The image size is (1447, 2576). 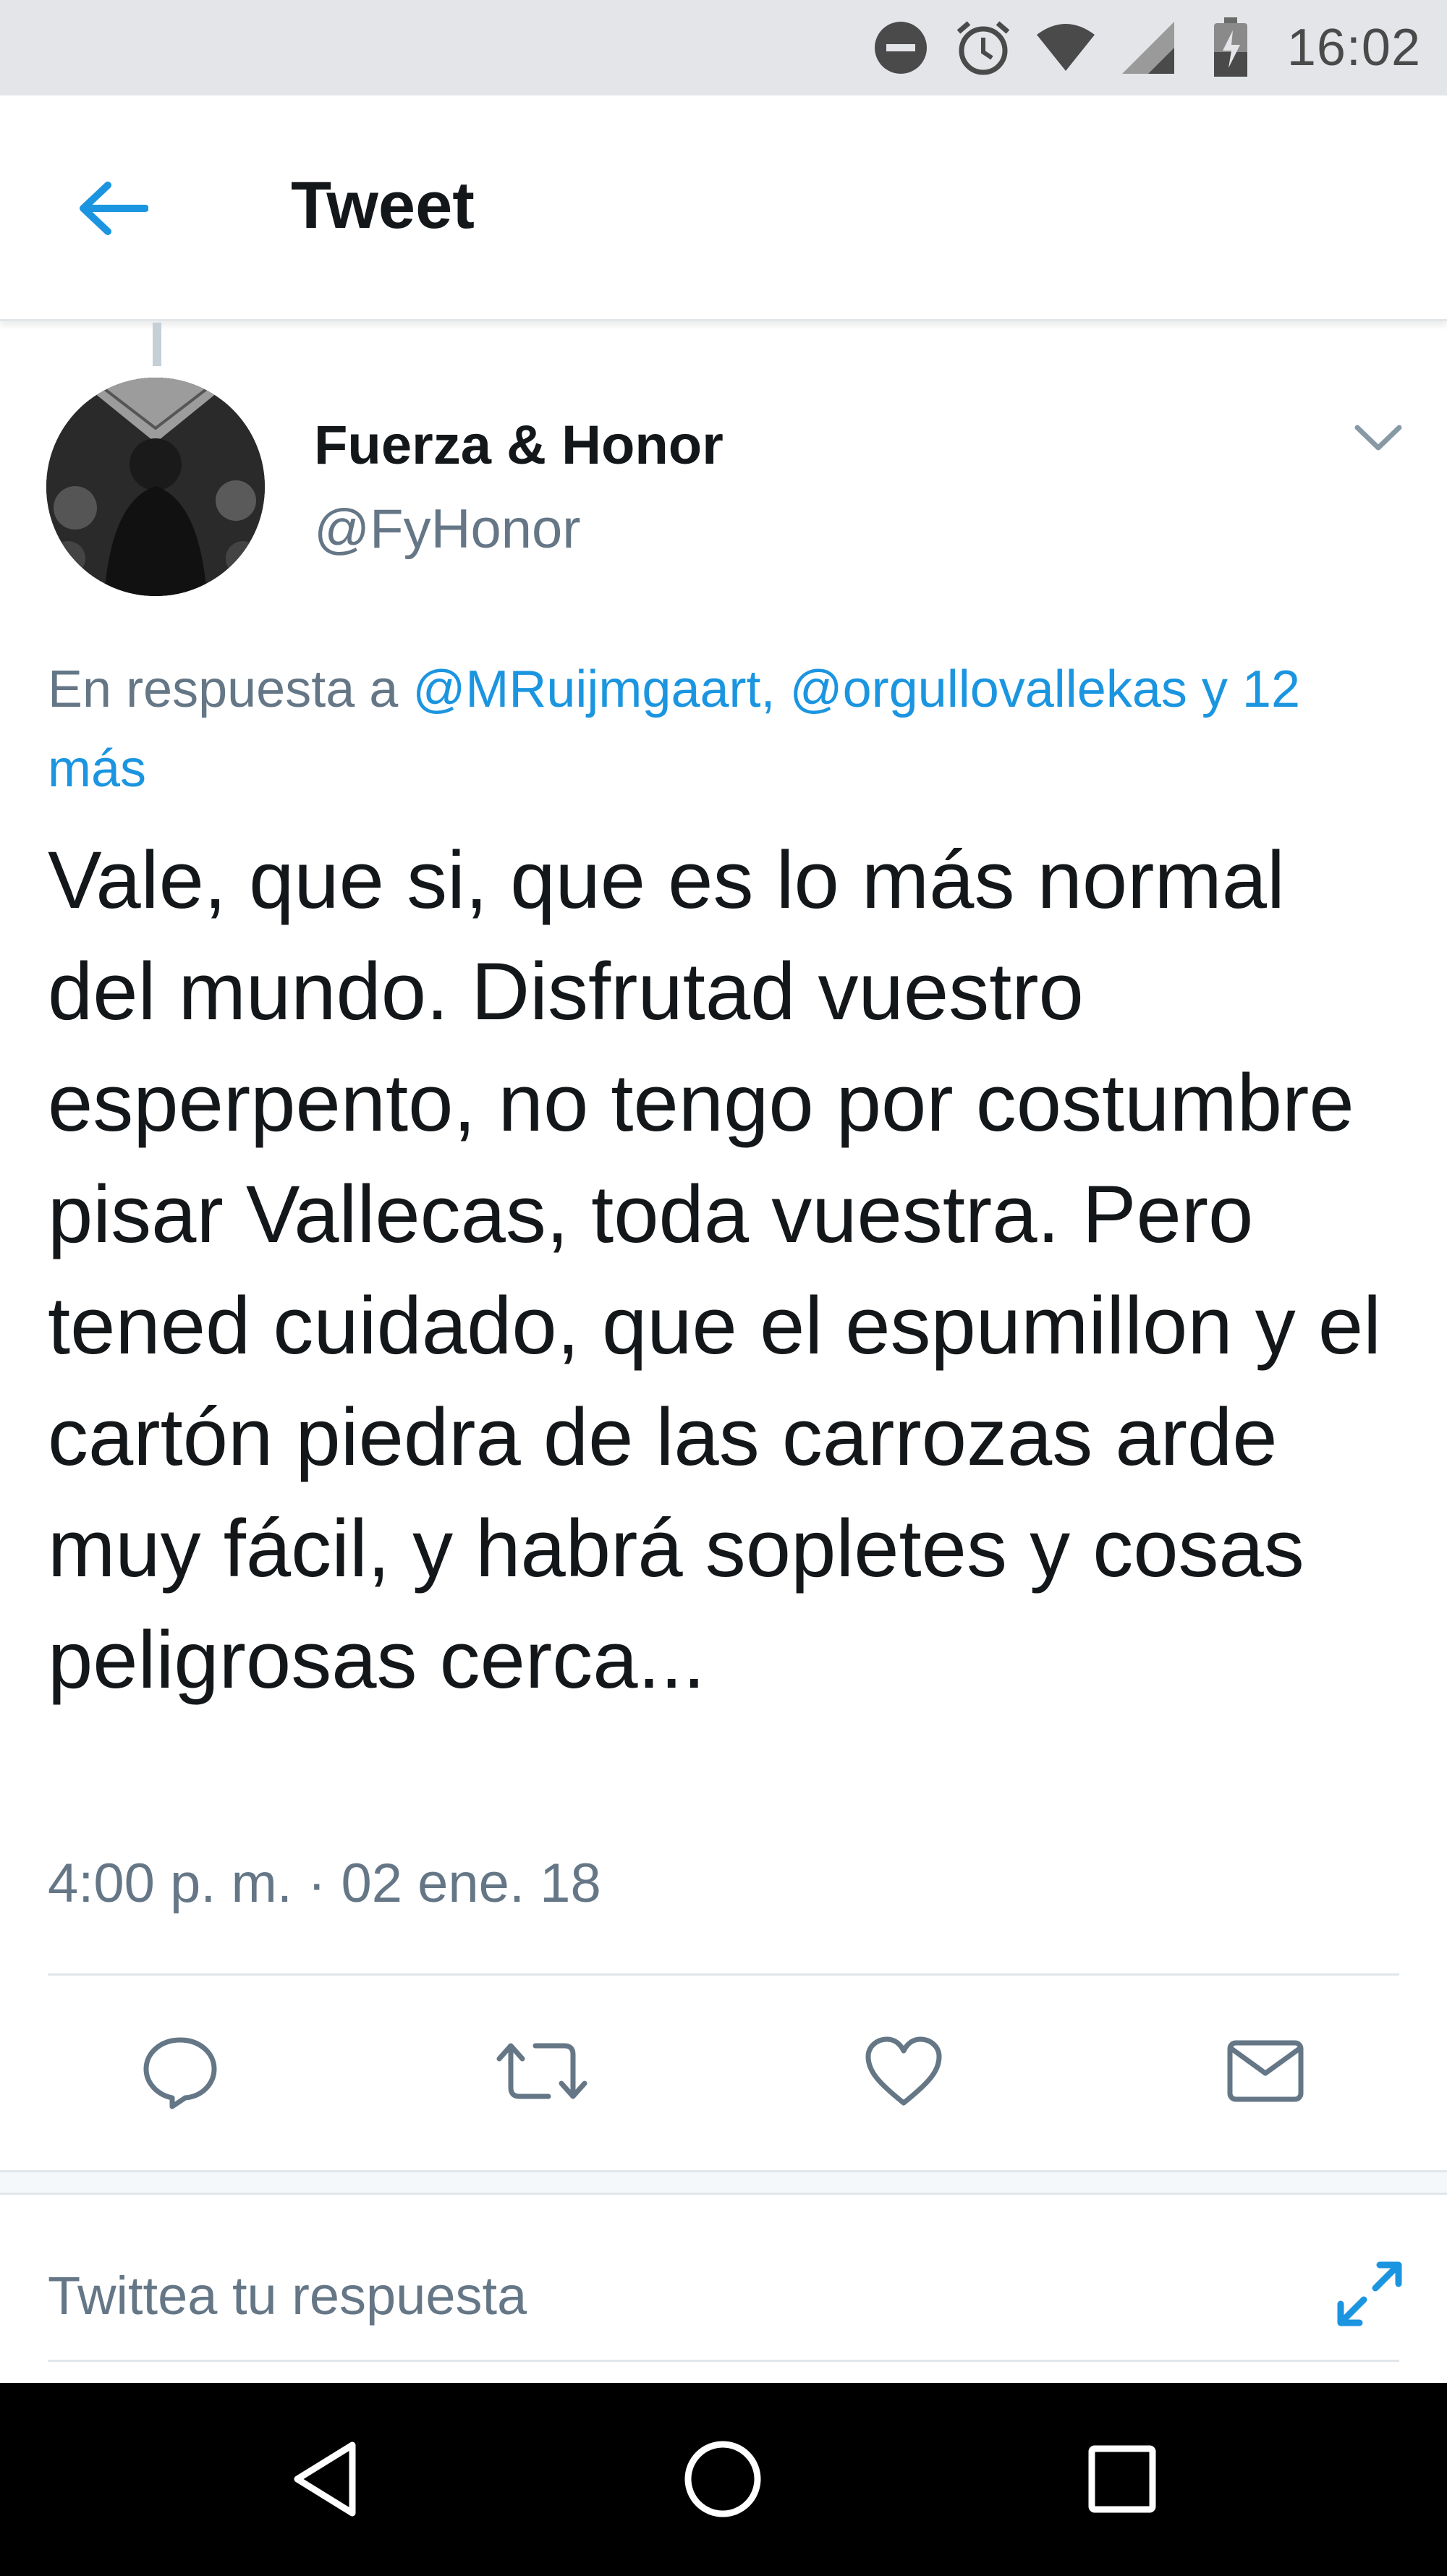 I want to click on mention-link: @MRuijmgaart,, so click(x=593, y=689).